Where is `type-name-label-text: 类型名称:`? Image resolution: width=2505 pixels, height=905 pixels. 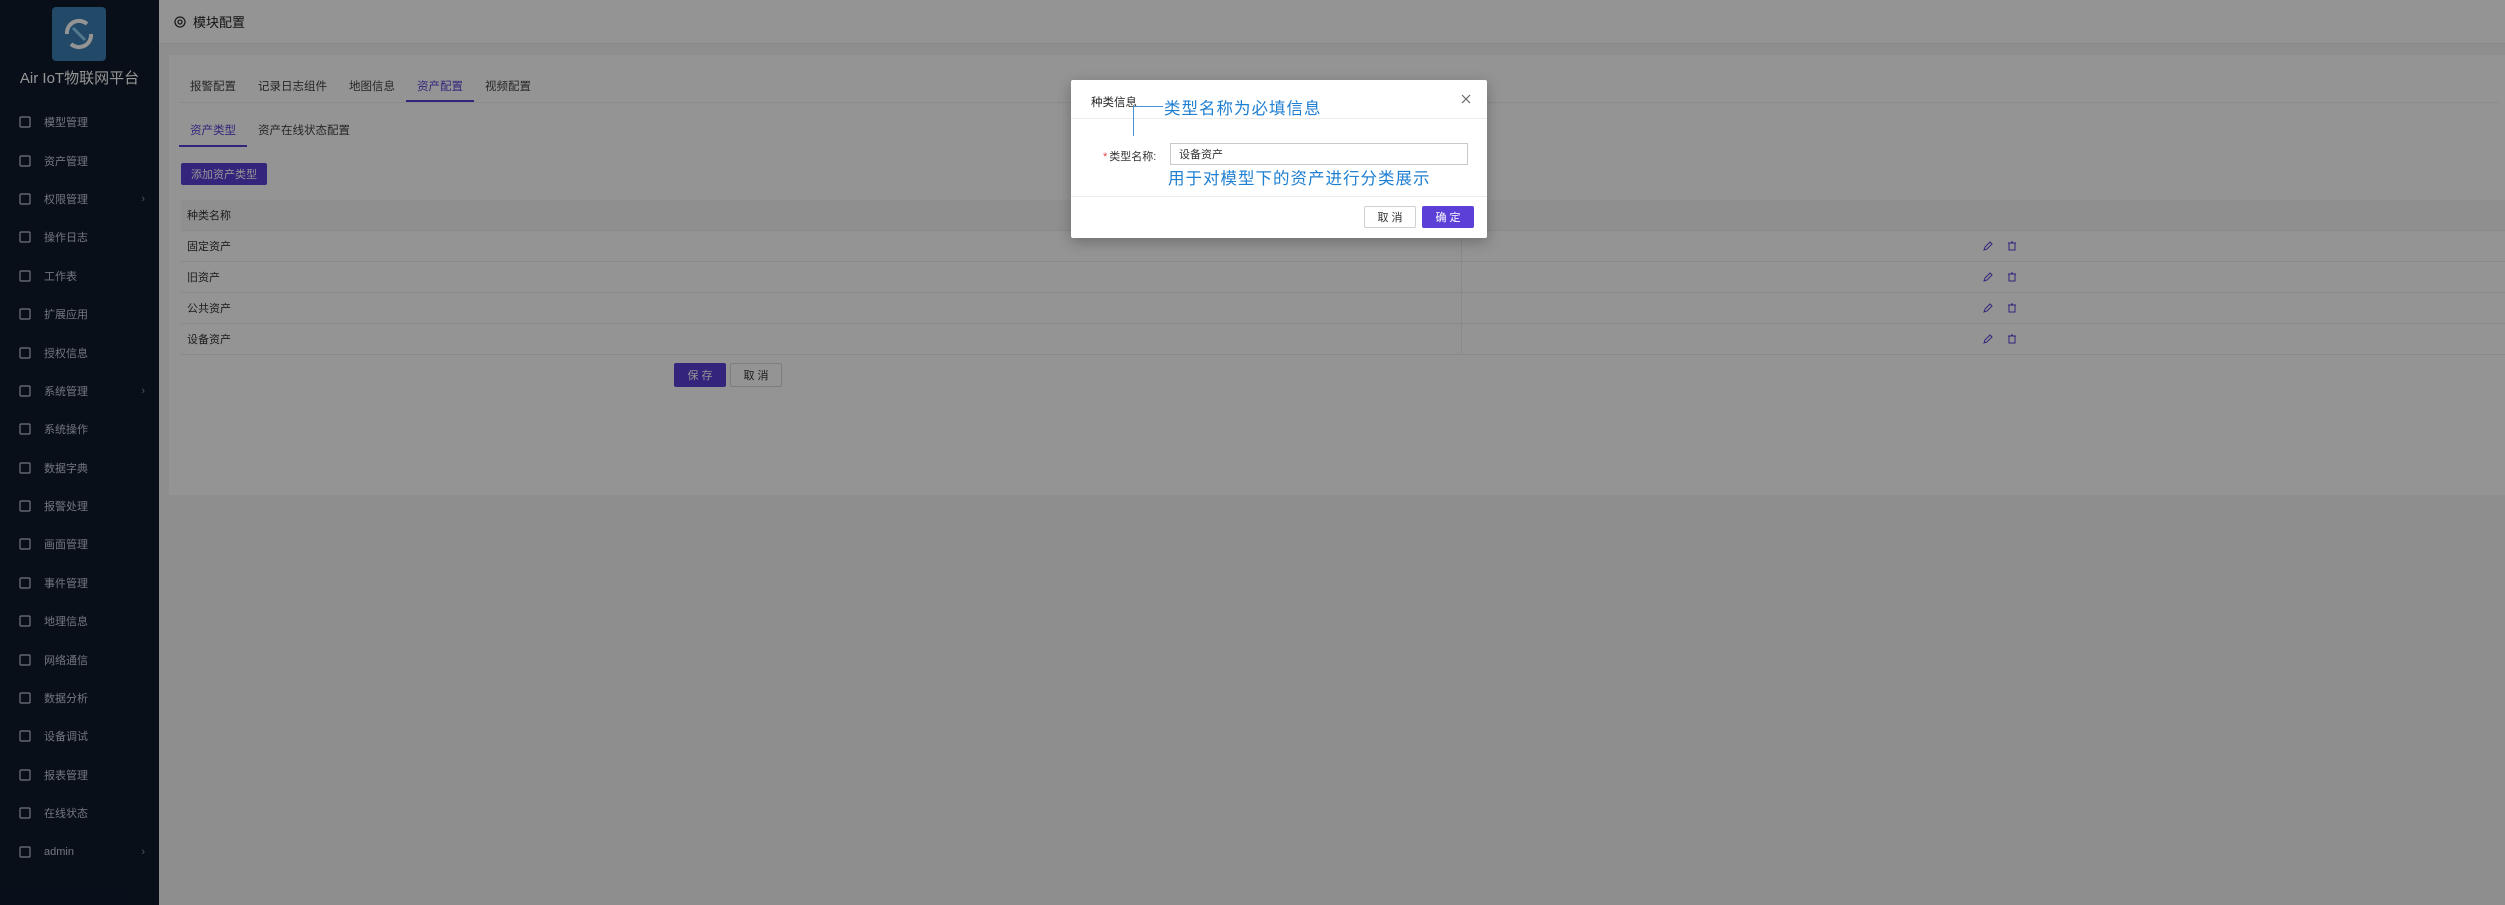
type-name-label-text: 类型名称: is located at coordinates (1133, 157).